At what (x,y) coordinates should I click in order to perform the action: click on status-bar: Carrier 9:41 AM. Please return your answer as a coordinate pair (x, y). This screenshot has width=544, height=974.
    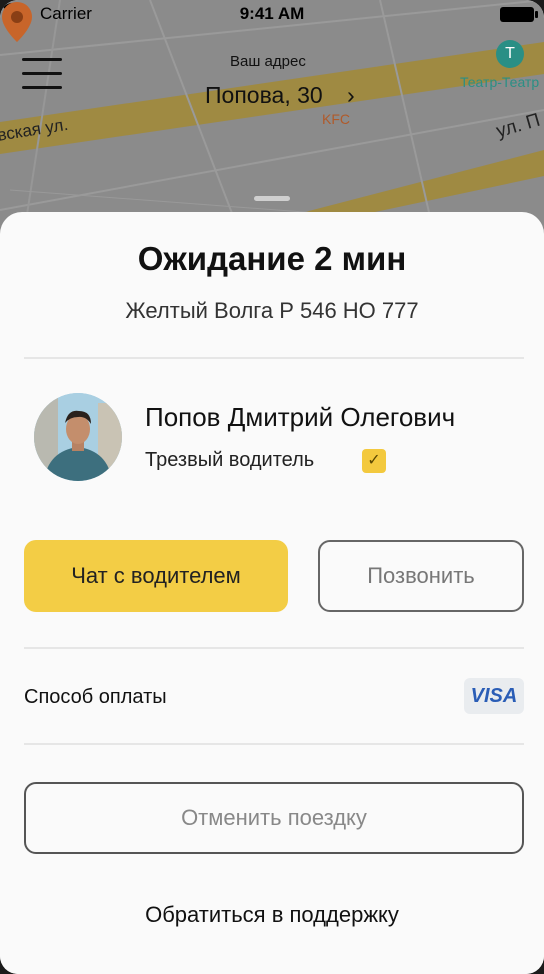
    Looking at the image, I should click on (272, 15).